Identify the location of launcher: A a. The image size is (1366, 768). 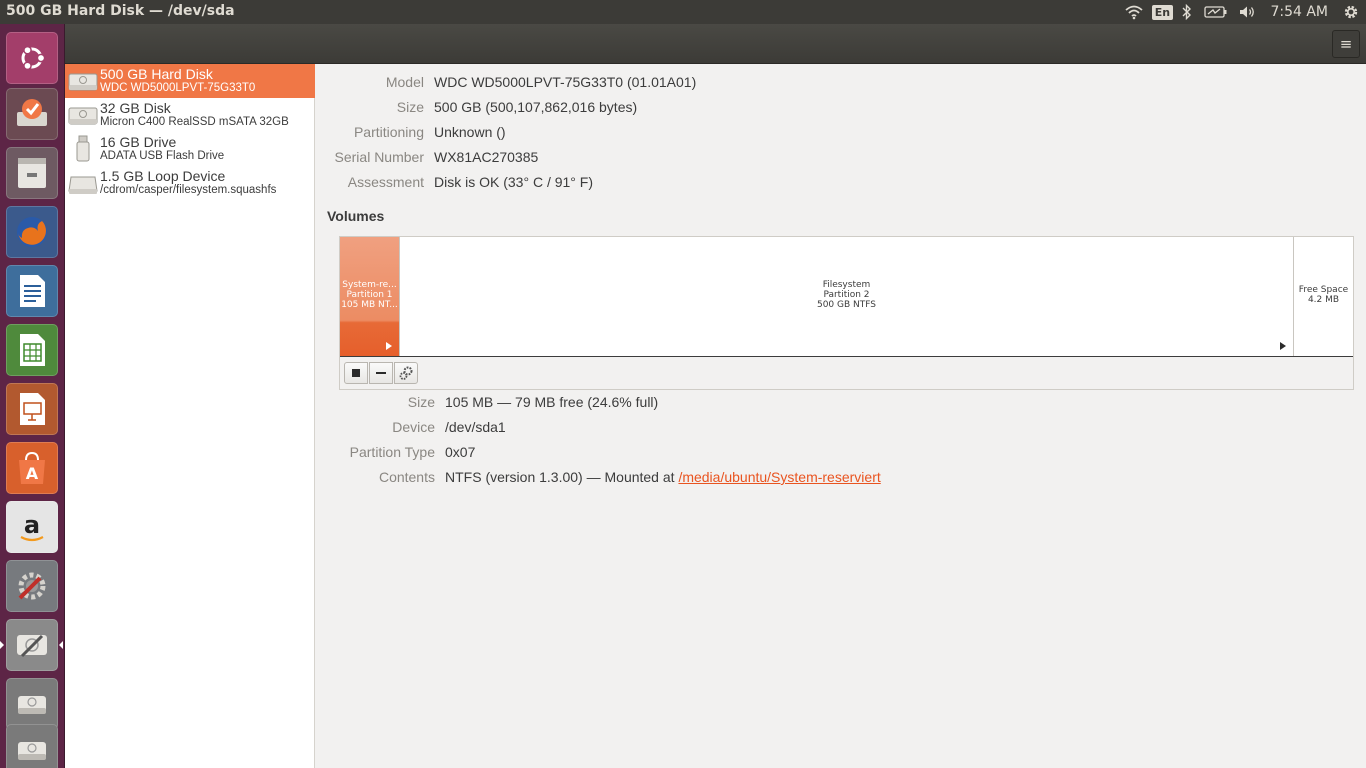
(32, 396).